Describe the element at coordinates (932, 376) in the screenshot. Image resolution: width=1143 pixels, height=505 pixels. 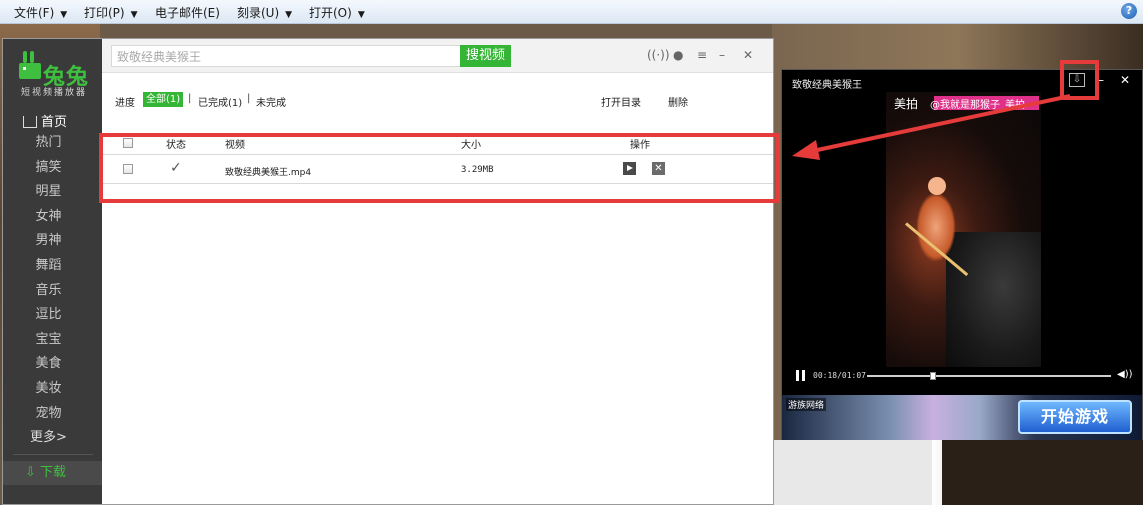
I see `progress-thumb` at that location.